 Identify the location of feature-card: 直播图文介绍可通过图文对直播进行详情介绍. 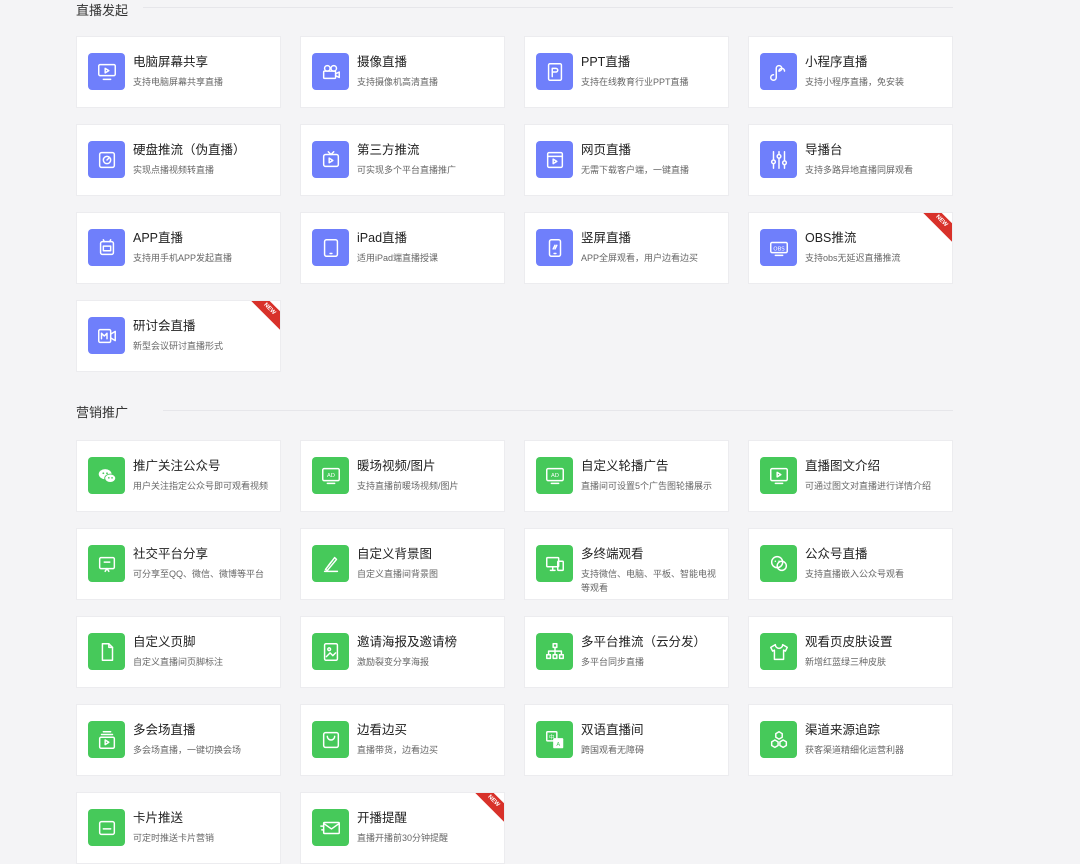
(850, 476).